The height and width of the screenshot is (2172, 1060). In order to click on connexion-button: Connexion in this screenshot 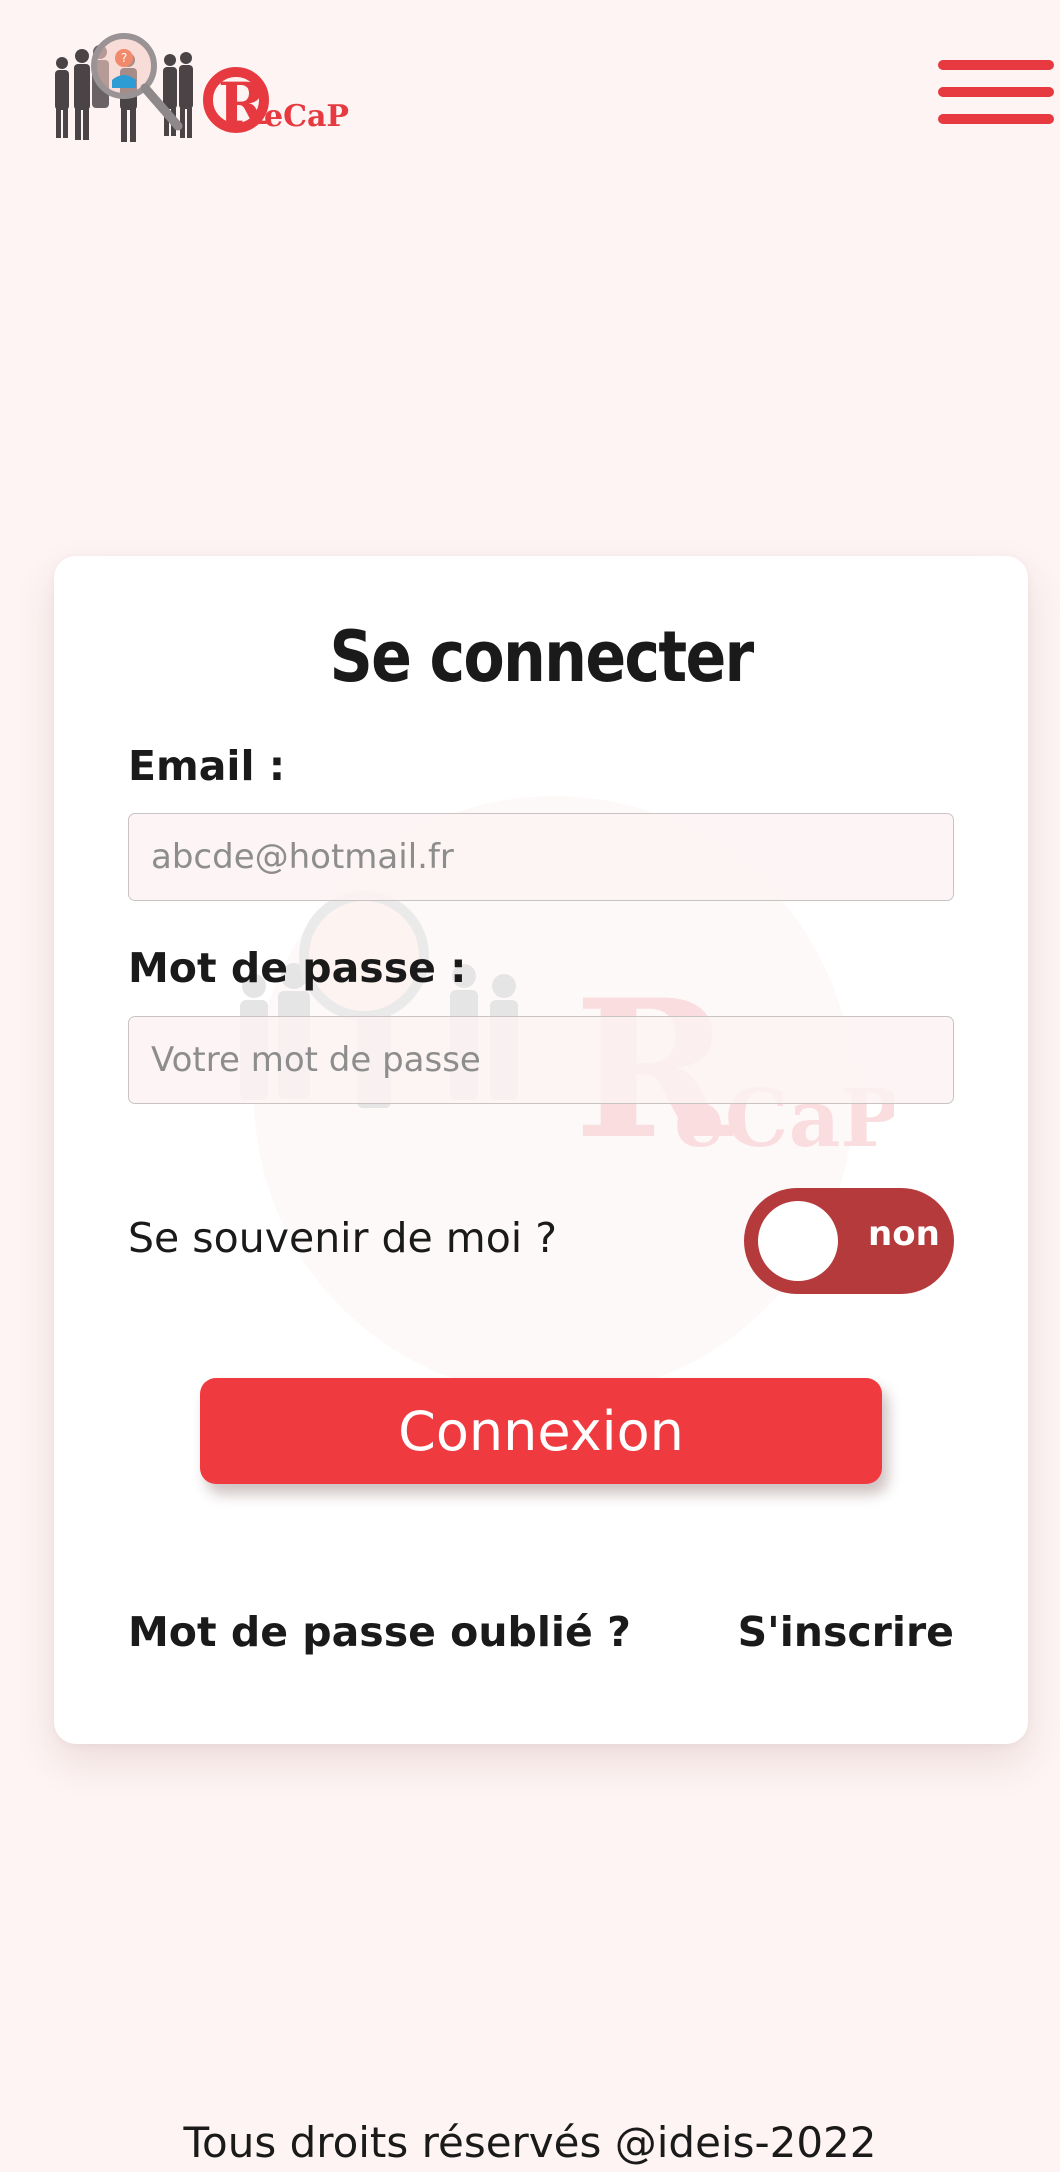, I will do `click(541, 1431)`.